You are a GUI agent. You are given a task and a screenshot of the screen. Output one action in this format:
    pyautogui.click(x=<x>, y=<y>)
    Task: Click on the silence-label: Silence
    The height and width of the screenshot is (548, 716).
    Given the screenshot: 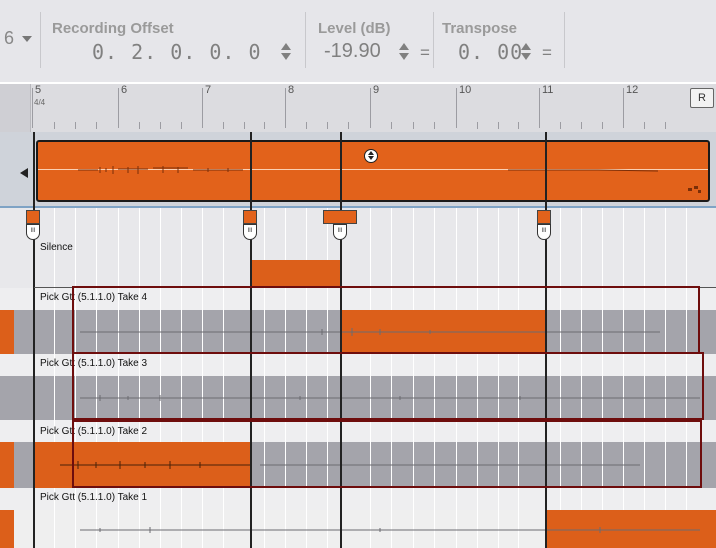 What is the action you would take?
    pyautogui.click(x=56, y=247)
    